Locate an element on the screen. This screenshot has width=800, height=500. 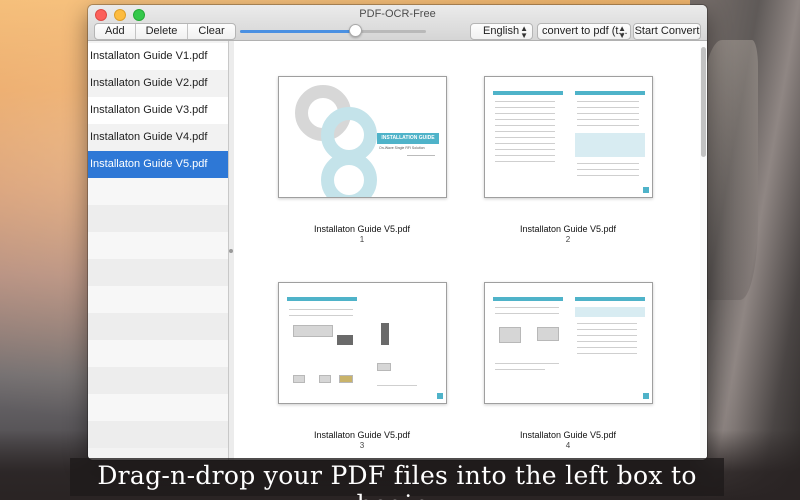
computer-illustration is located at coordinates (510, 335).